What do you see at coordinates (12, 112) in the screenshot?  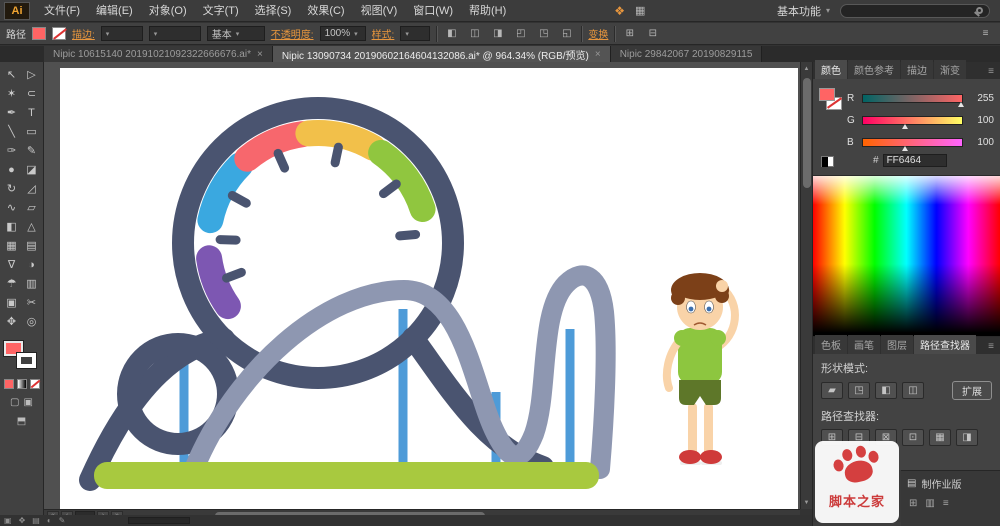 I see `pen-tool: ✒` at bounding box center [12, 112].